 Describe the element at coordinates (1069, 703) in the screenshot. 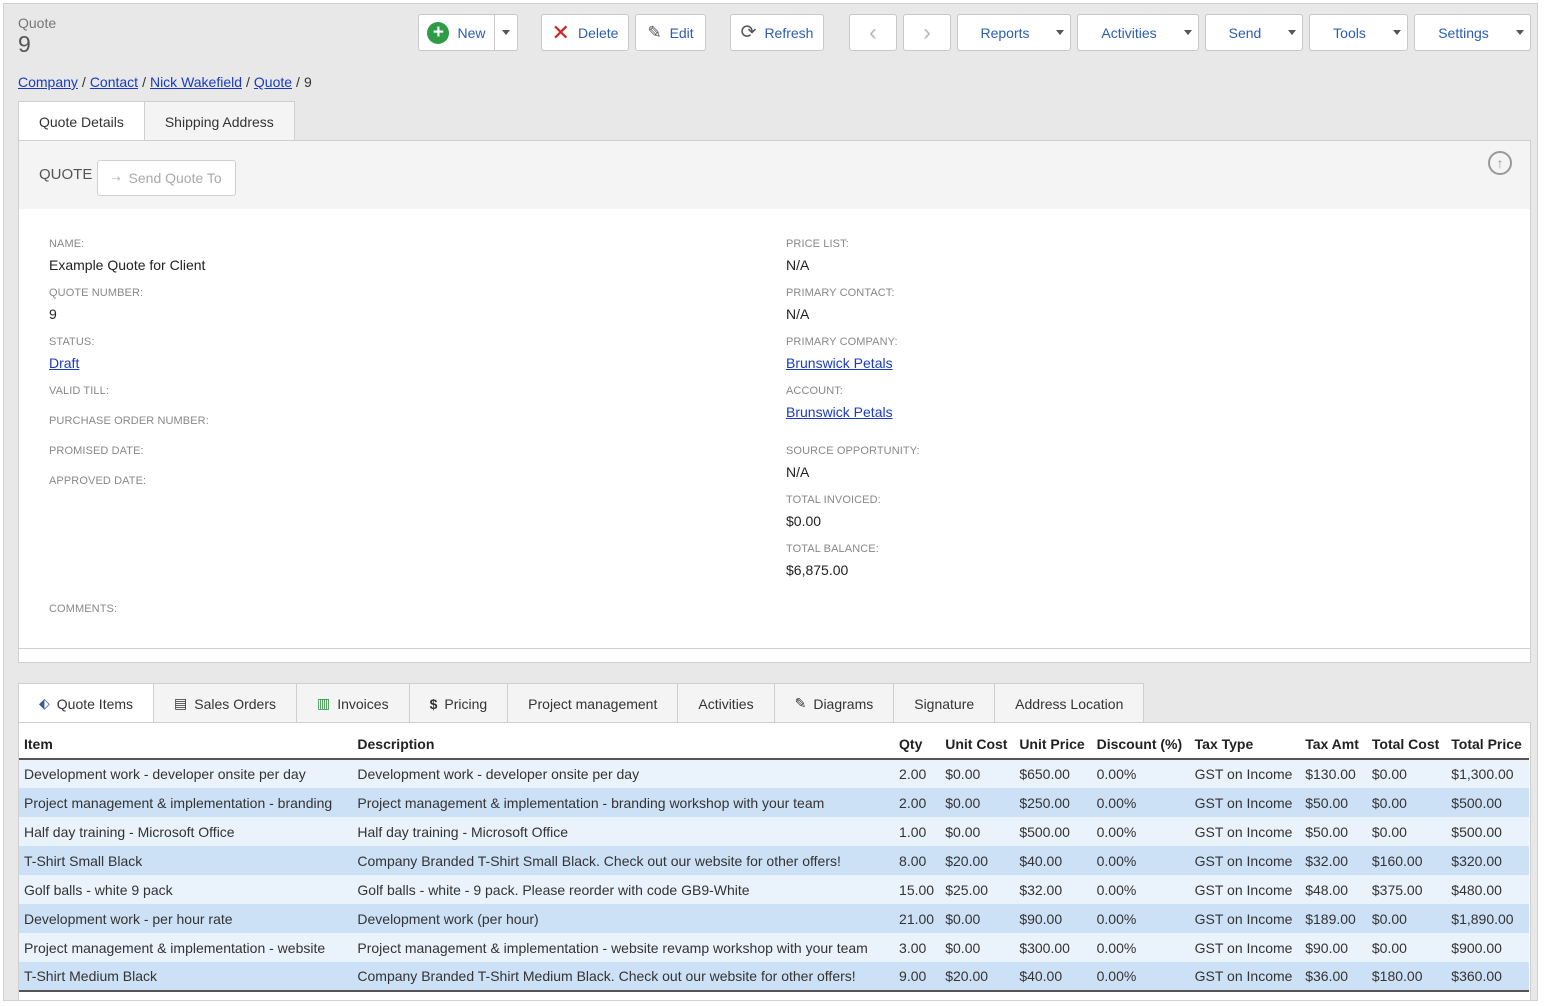

I see `tab-address-location: Address Location` at that location.